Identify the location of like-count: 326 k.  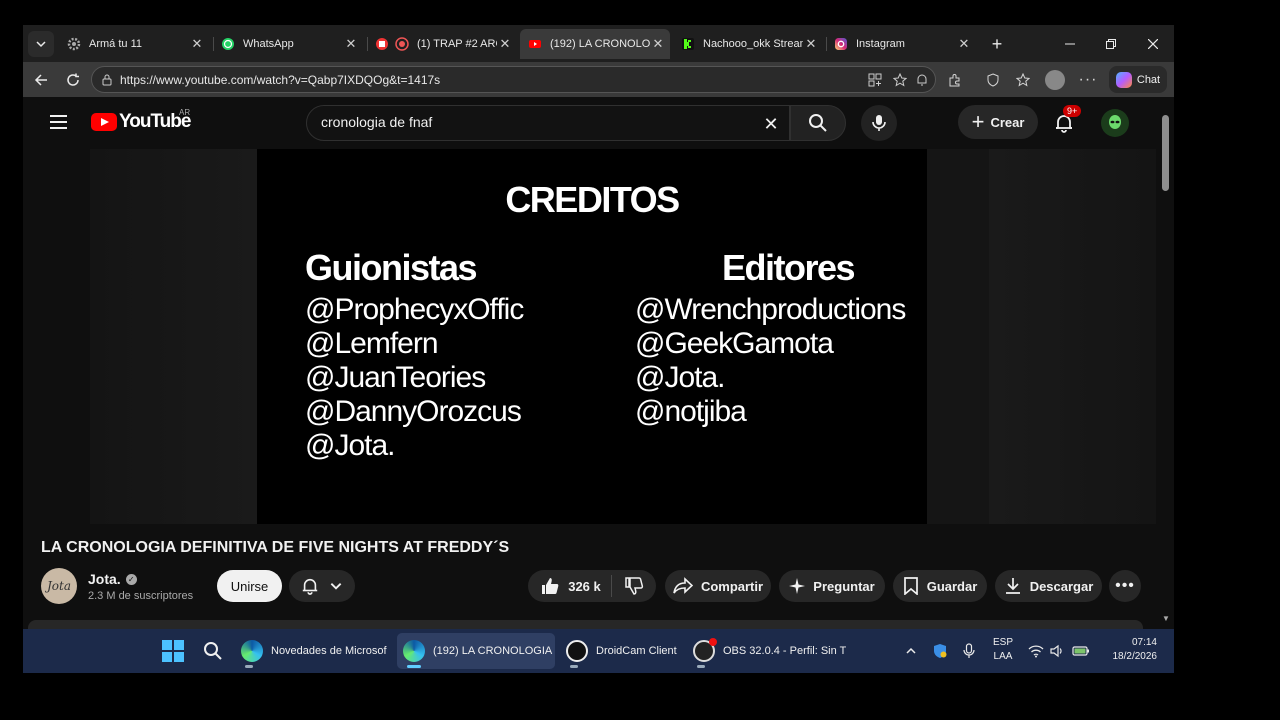
(584, 586).